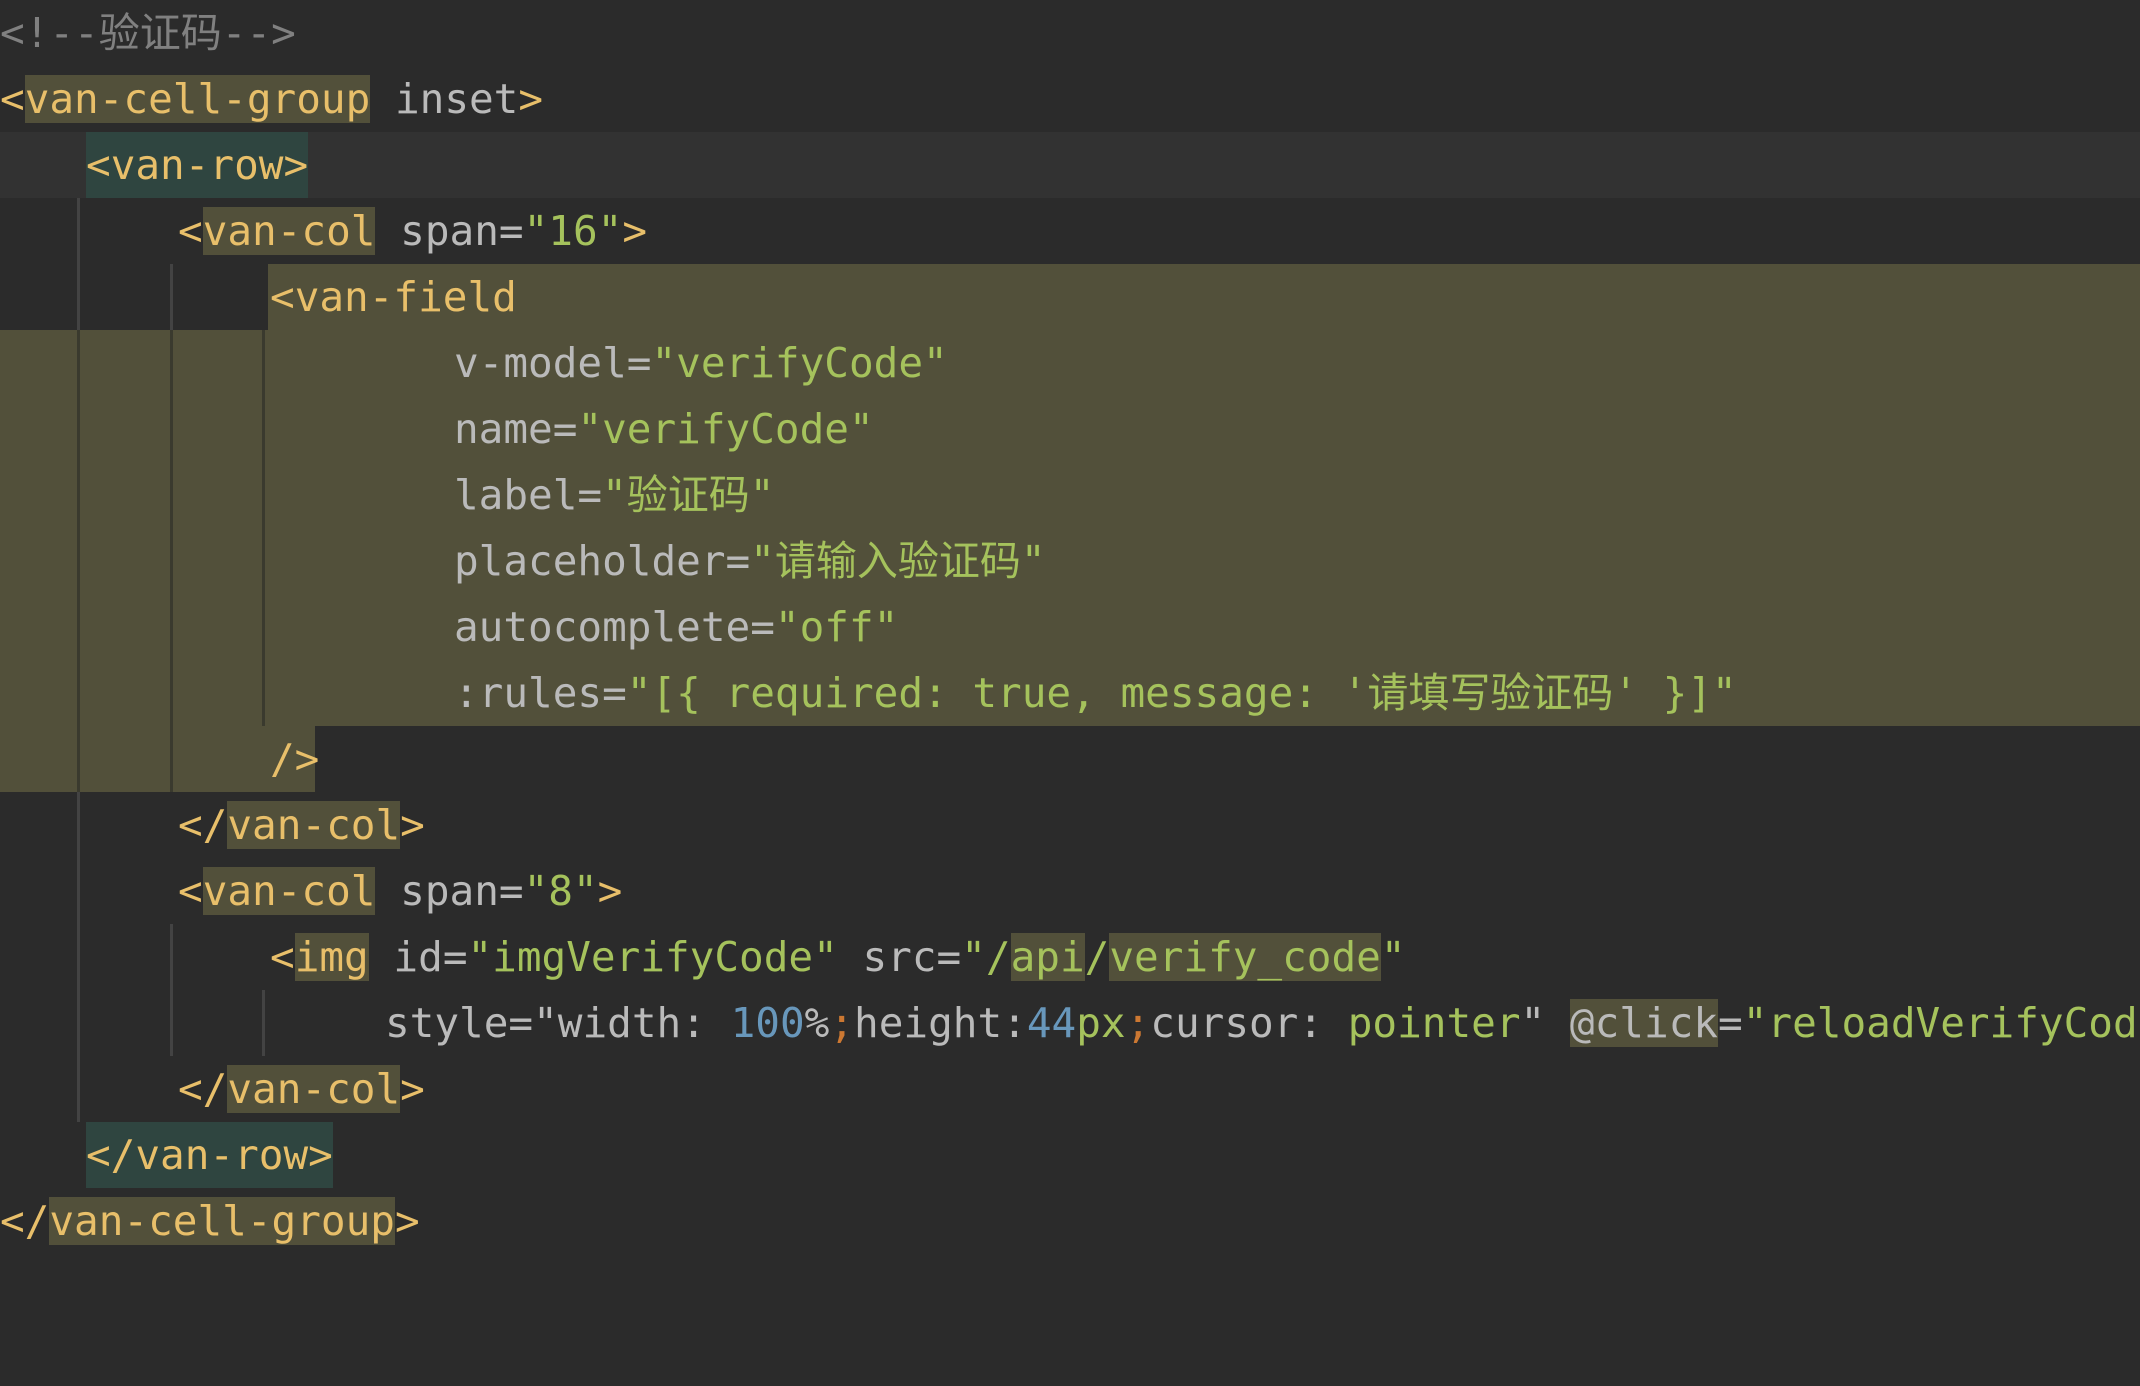 This screenshot has width=2140, height=1386. What do you see at coordinates (602, 627) in the screenshot?
I see `attribute-name: autocomplete` at bounding box center [602, 627].